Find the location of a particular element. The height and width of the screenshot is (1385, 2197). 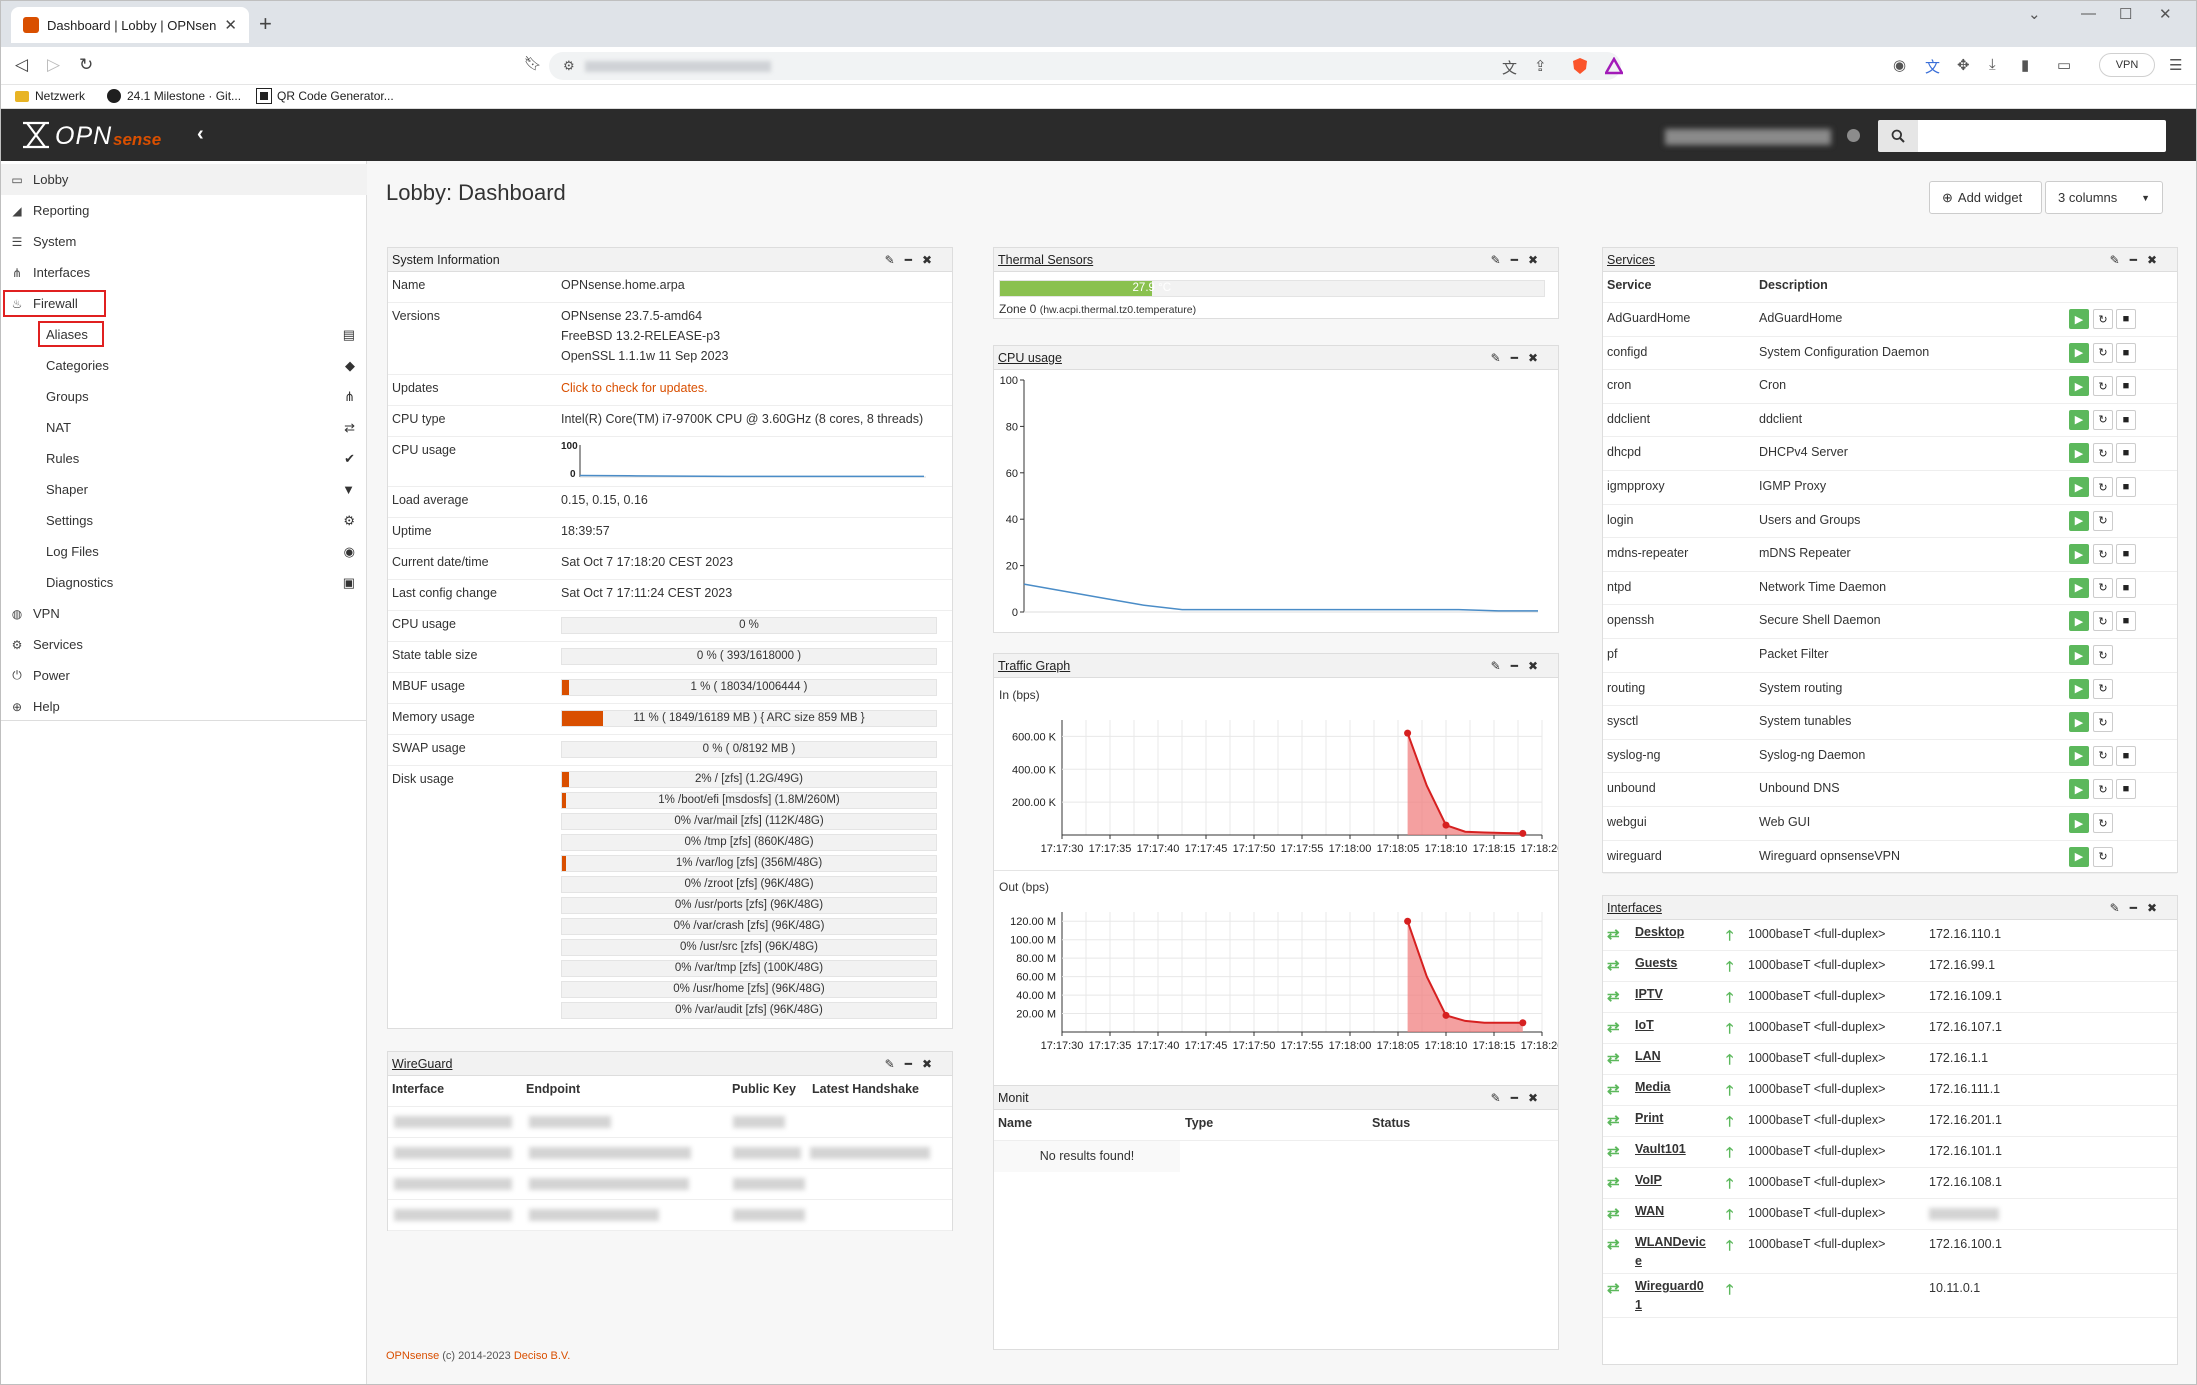

widget-title-link: CPU usage is located at coordinates (1030, 358).